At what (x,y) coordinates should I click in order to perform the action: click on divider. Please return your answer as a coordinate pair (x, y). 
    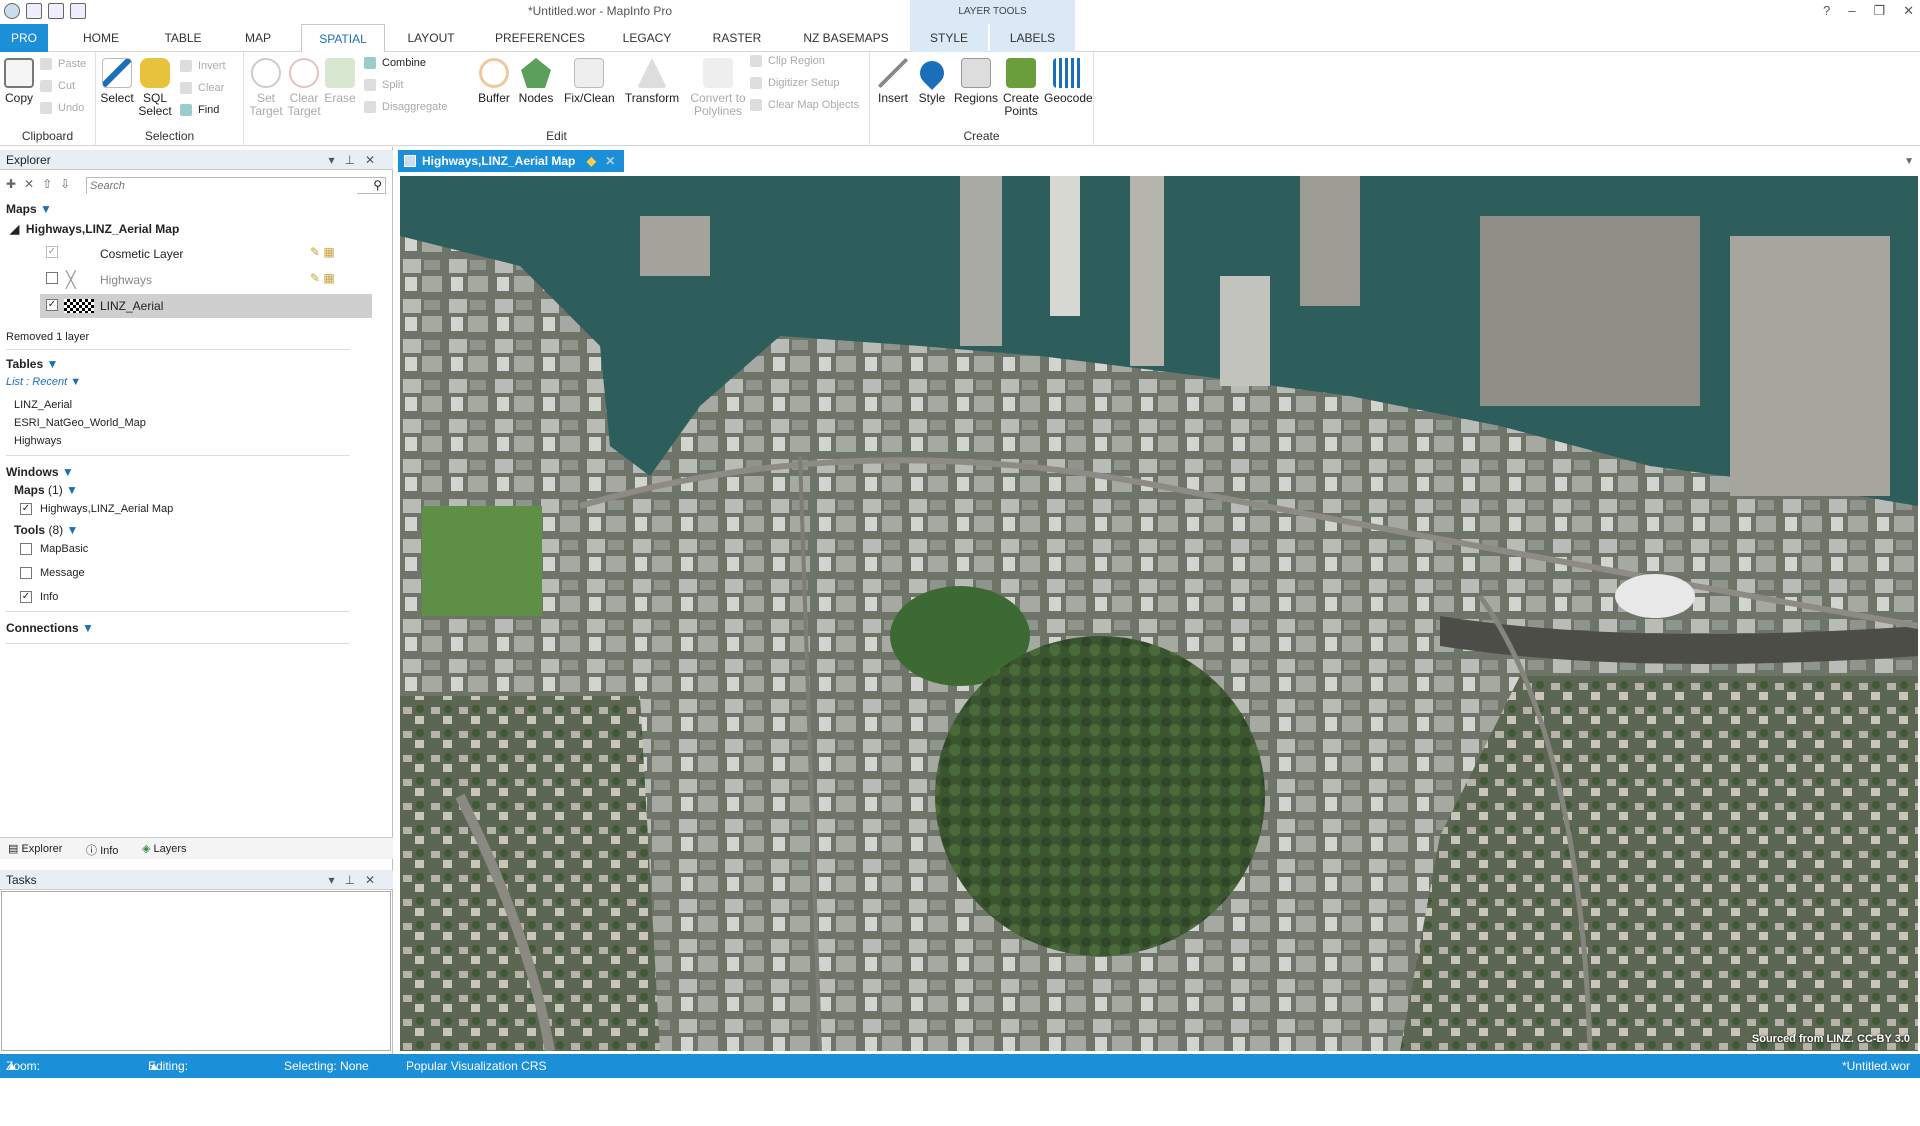
    Looking at the image, I should click on (178, 643).